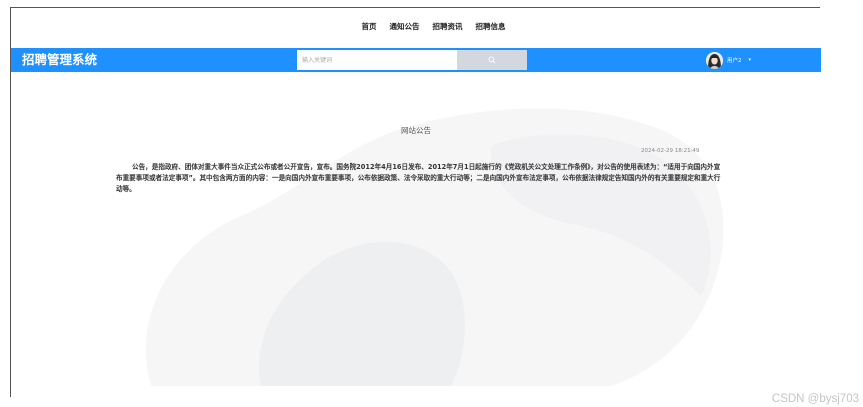 This screenshot has height=407, width=863. What do you see at coordinates (416, 130) in the screenshot?
I see `notice-title: 网站公告` at bounding box center [416, 130].